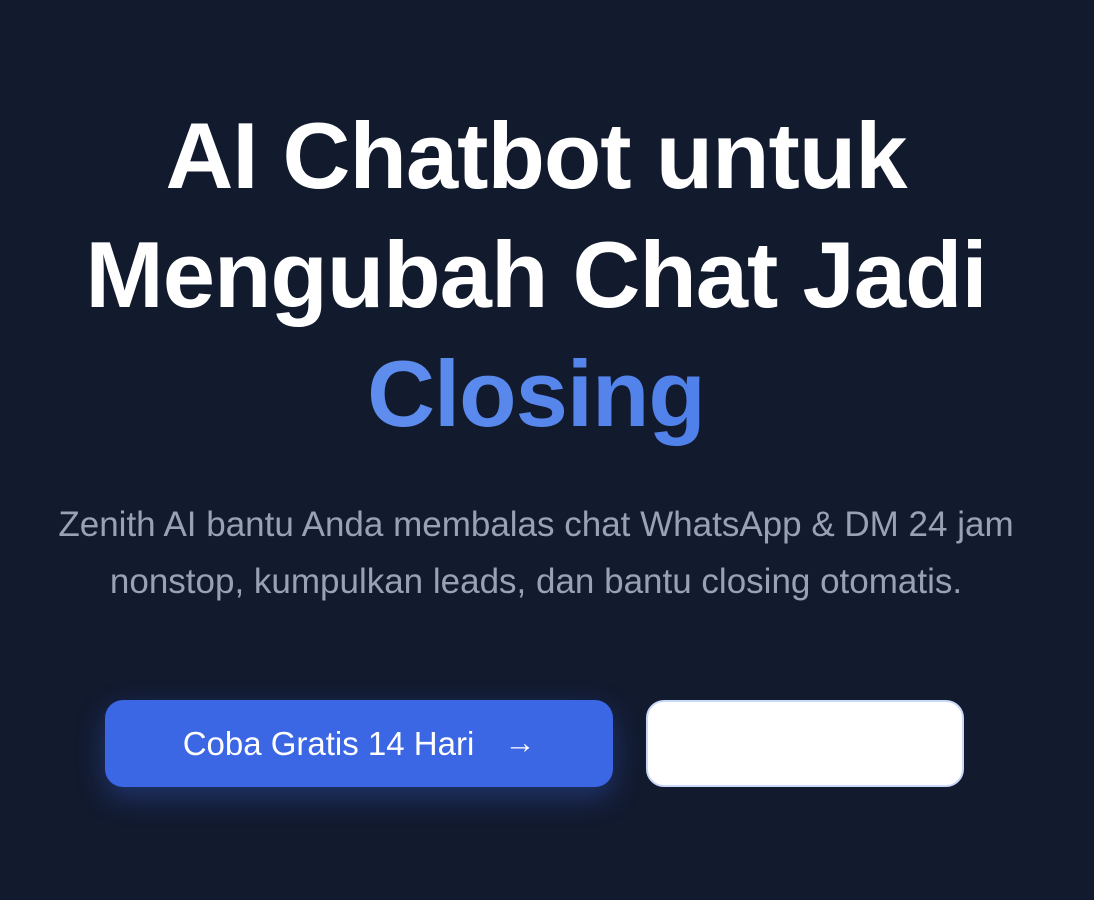  Describe the element at coordinates (536, 393) in the screenshot. I see `headline-accent: Closing` at that location.